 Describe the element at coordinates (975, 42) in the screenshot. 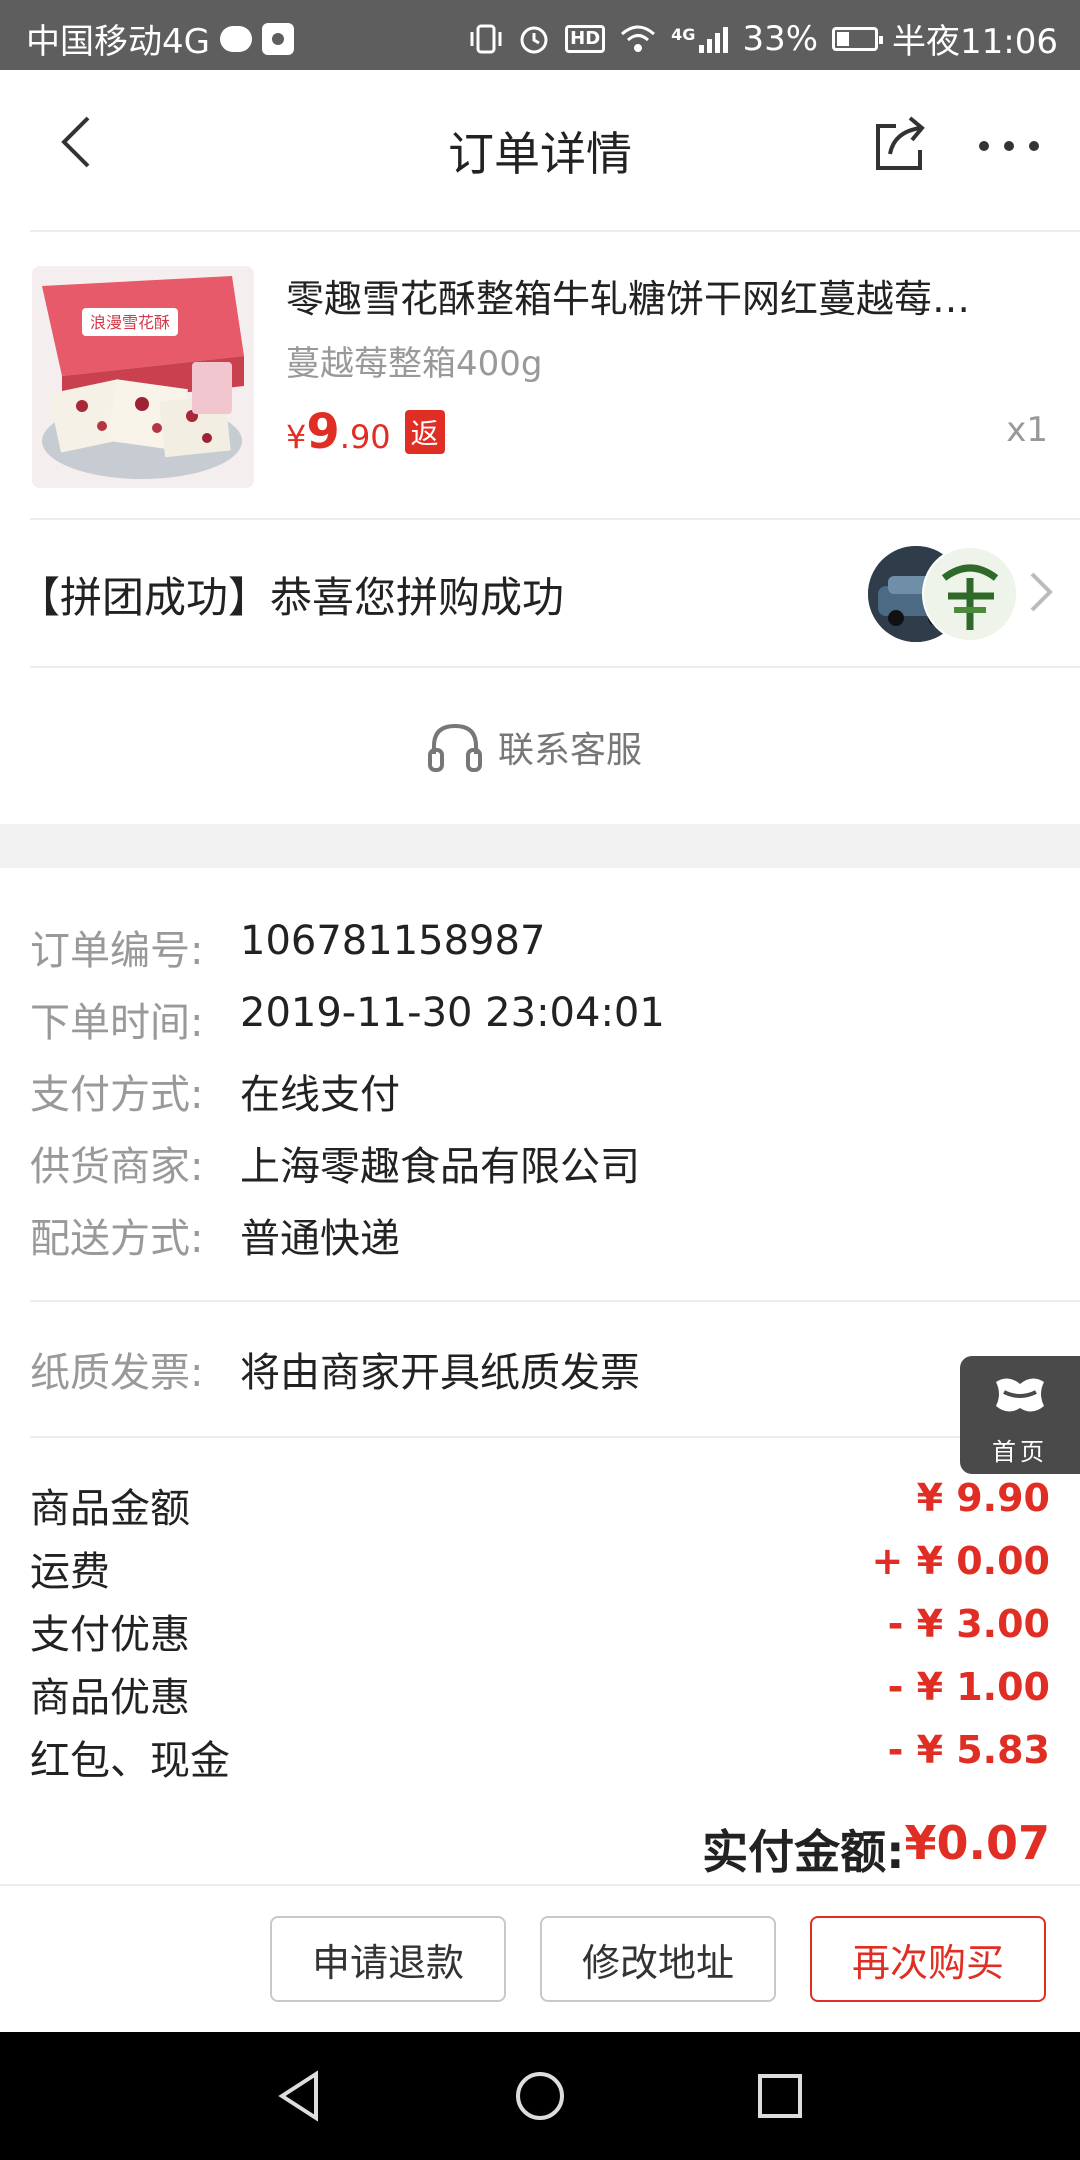

I see `clock: 半夜11:06` at that location.